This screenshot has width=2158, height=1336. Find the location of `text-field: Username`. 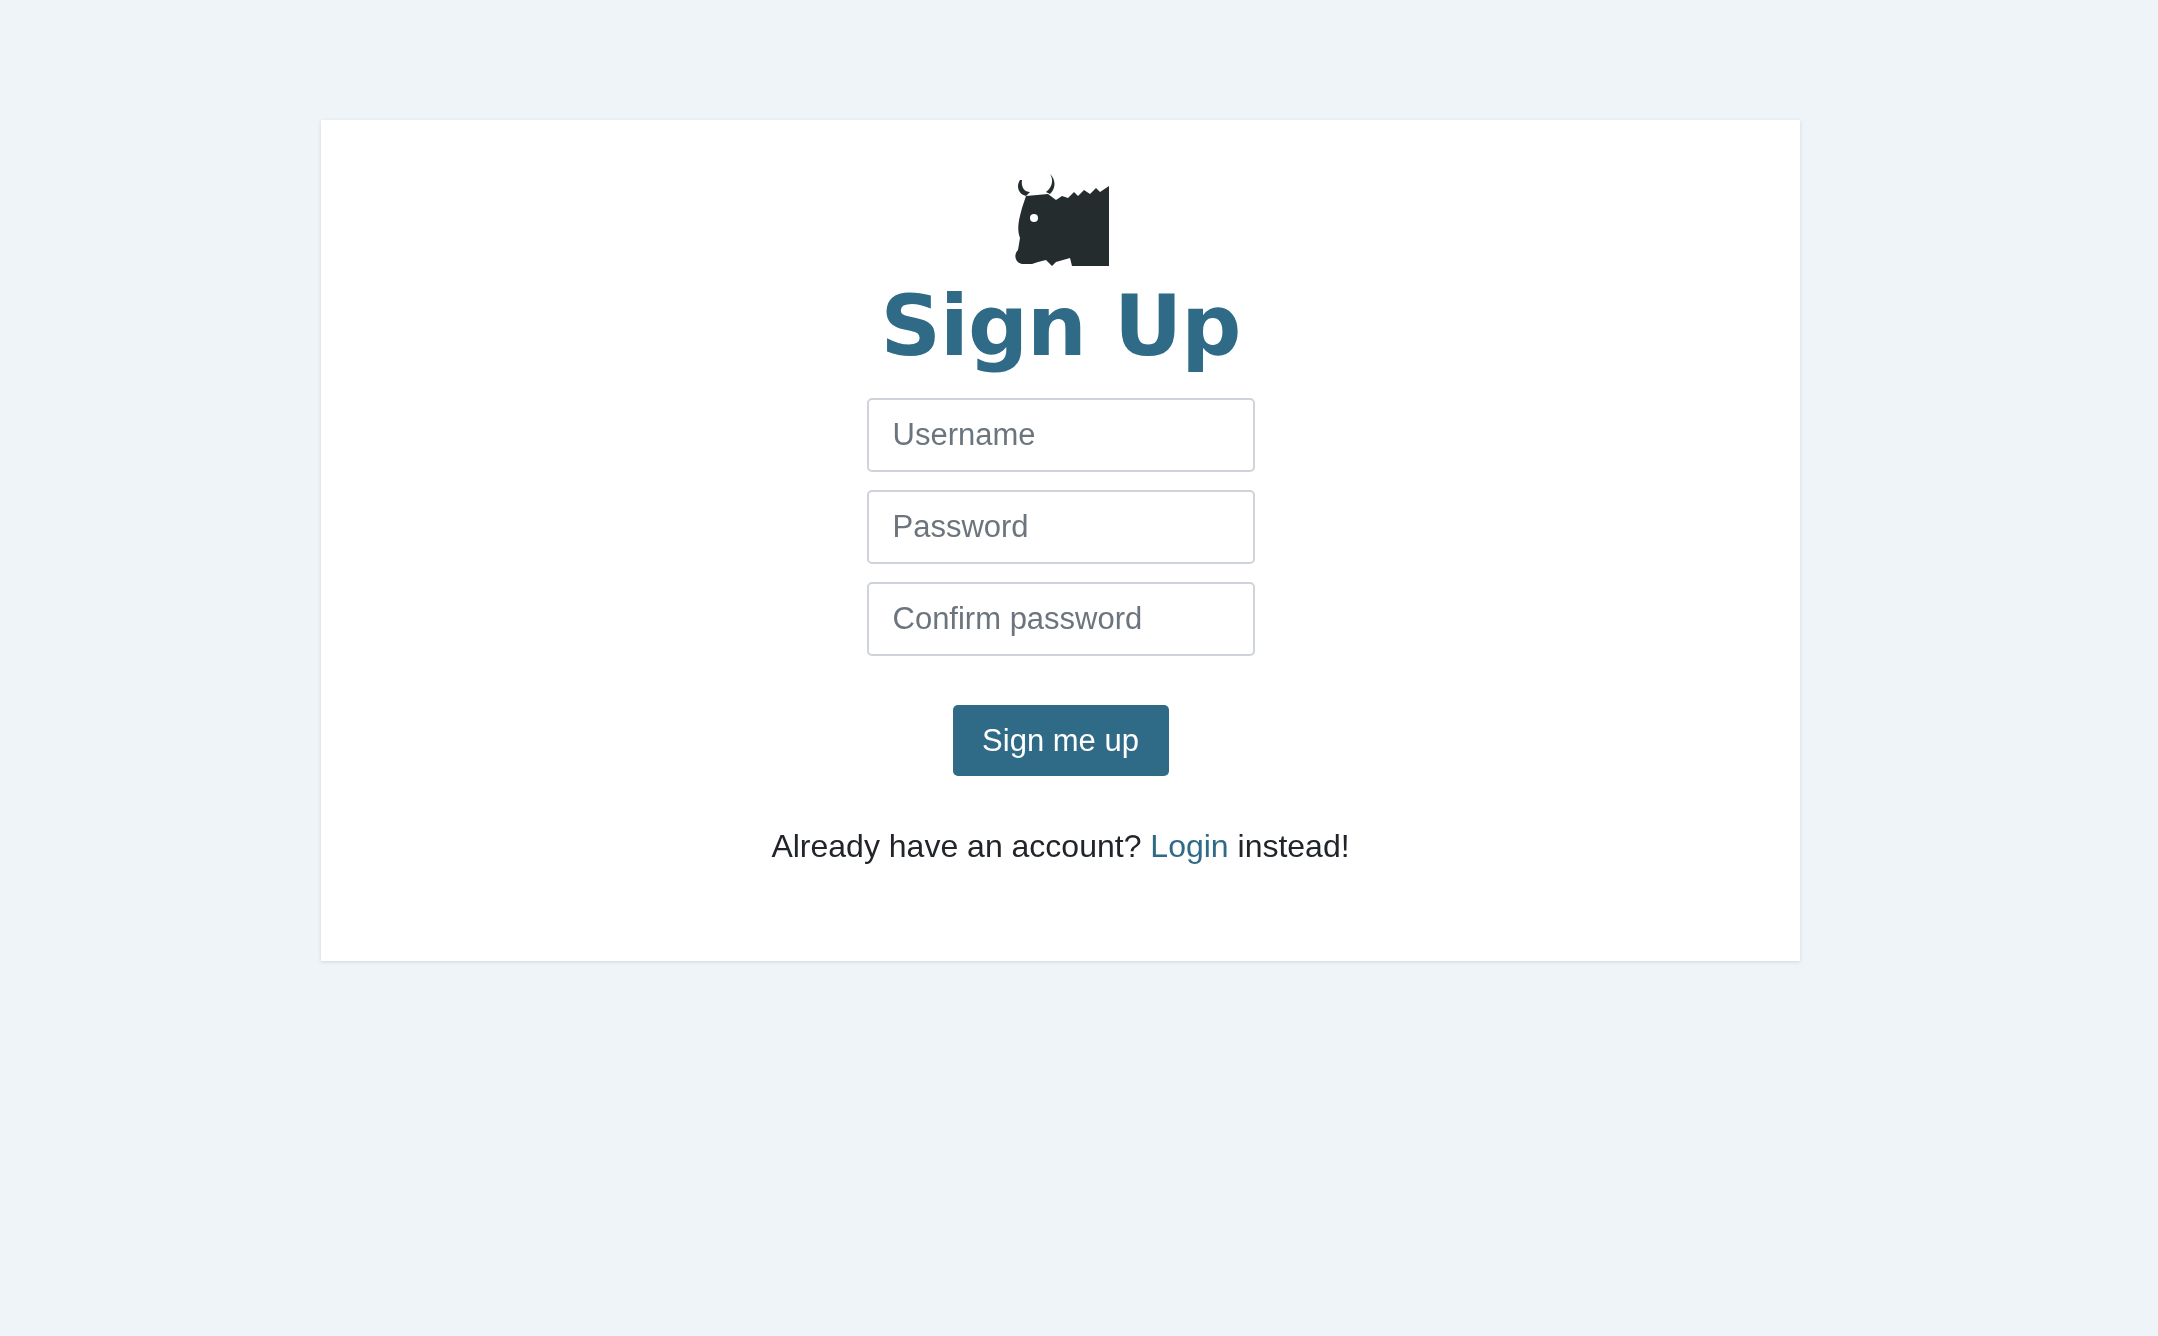

text-field: Username is located at coordinates (1060, 435).